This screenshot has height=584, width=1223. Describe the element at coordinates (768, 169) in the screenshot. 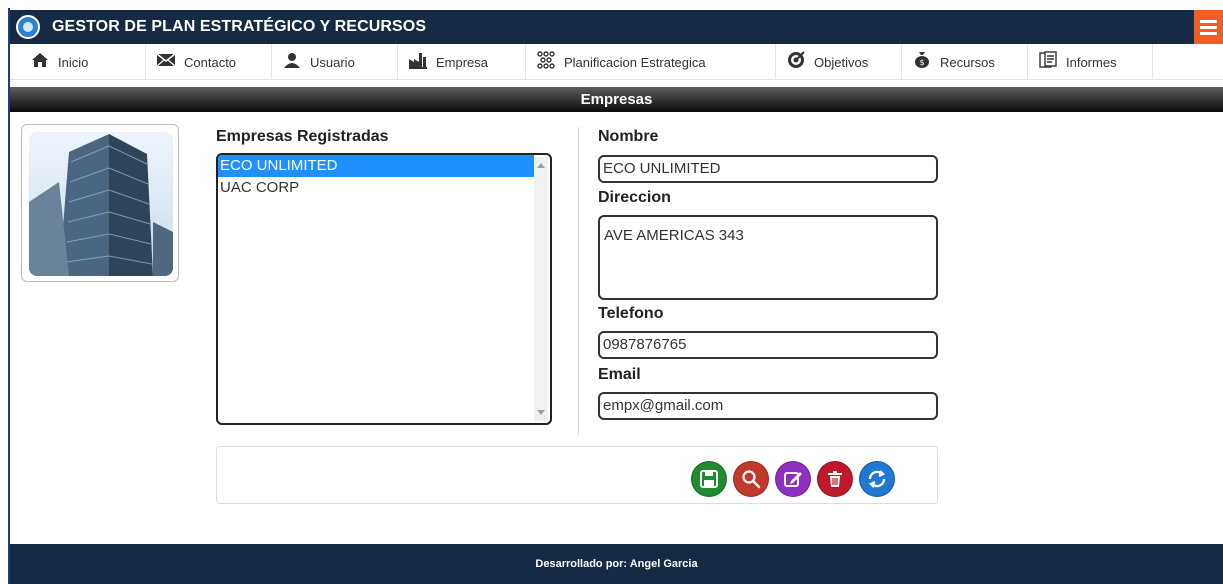

I see `nombre-field: ECO UNLIMITED` at that location.